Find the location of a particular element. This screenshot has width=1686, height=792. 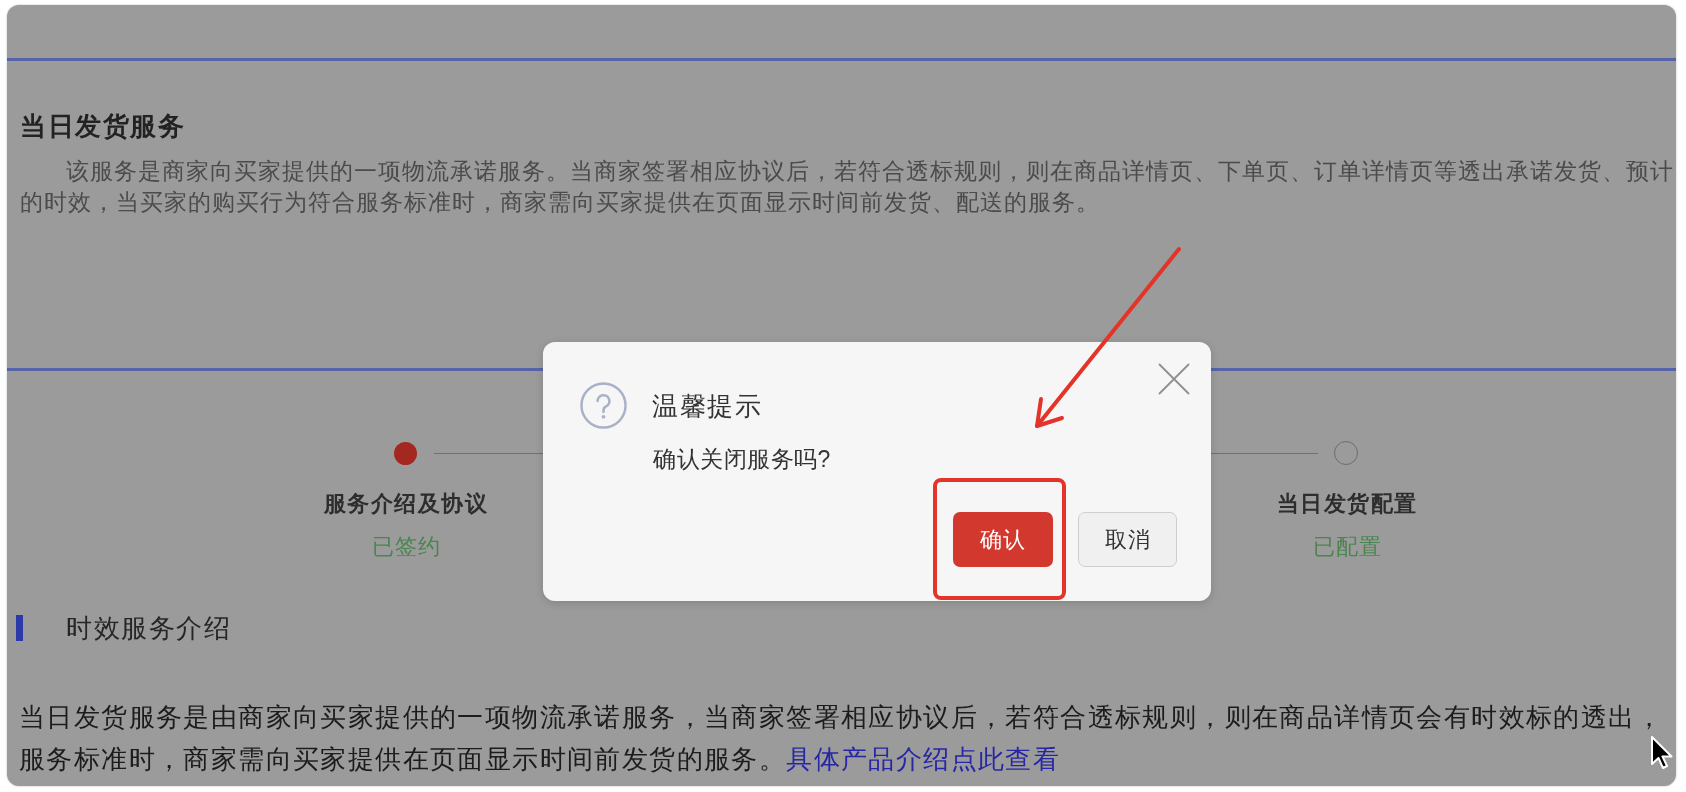

step-status: 已签约 is located at coordinates (406, 547).